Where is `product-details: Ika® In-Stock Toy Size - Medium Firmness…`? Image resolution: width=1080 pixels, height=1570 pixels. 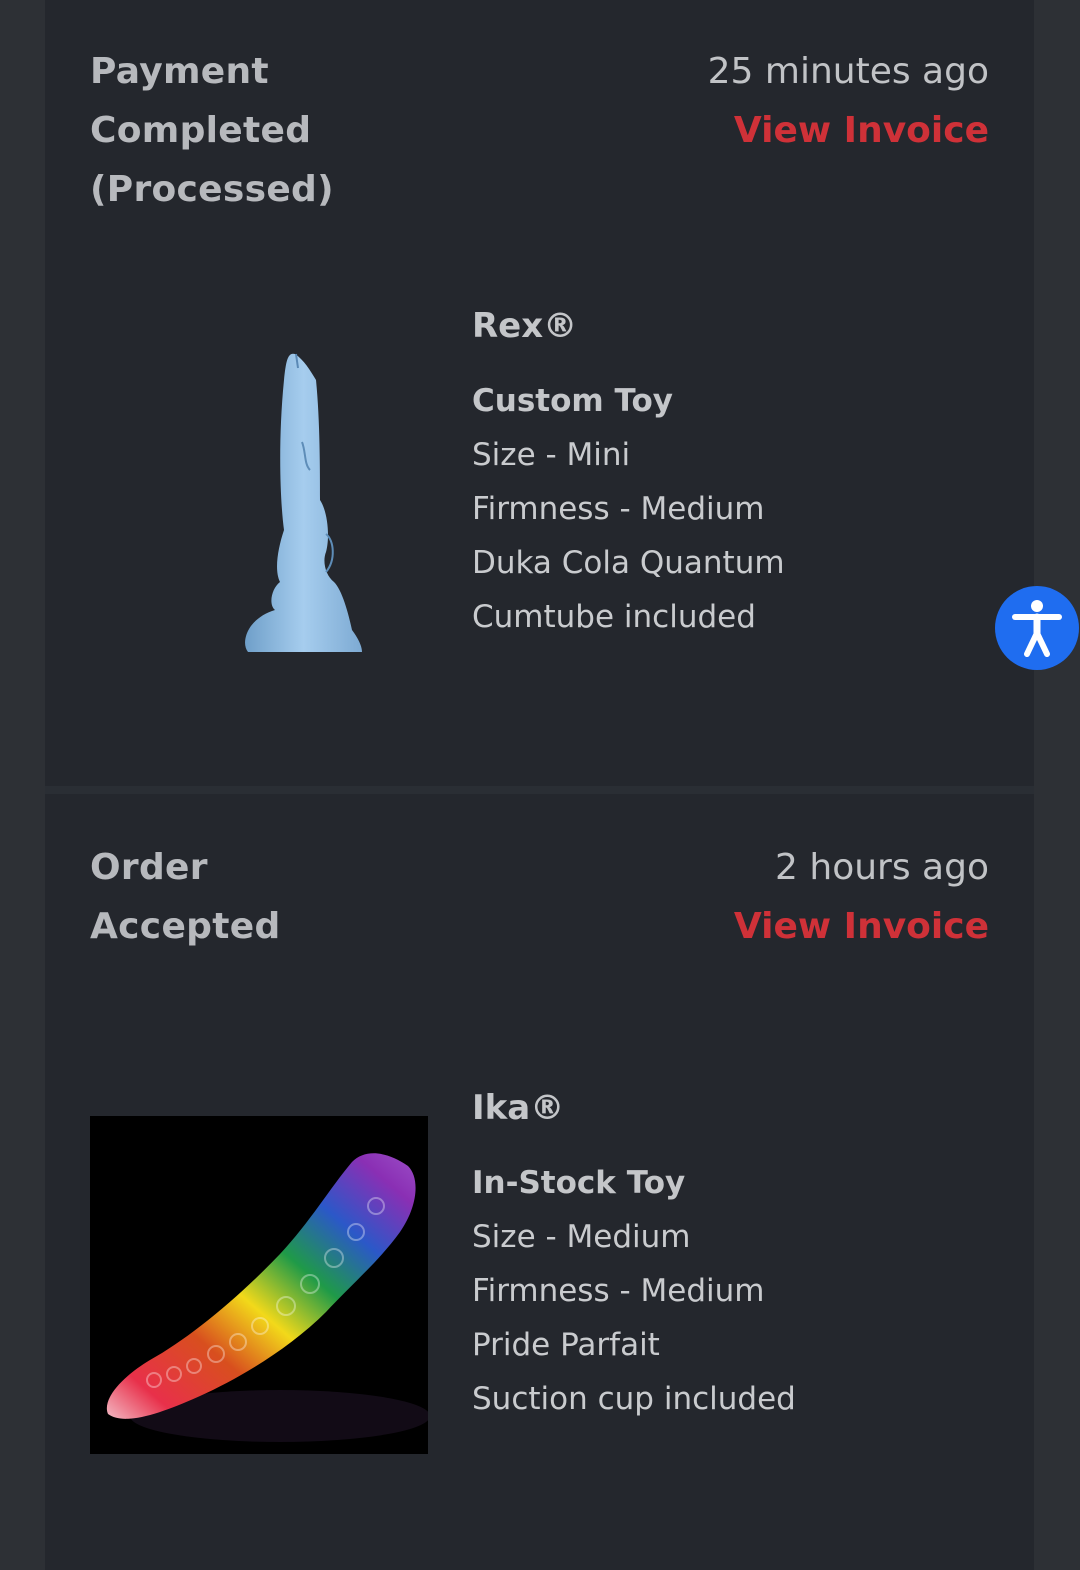 product-details: Ika® In-Stock Toy Size - Medium Firmness… is located at coordinates (732, 1256).